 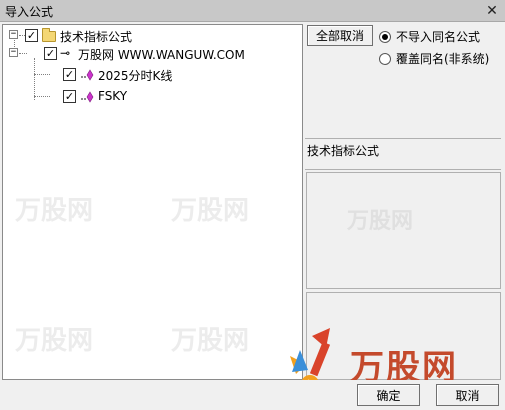 I want to click on radio-no-import-label: 不导入同名公式, so click(x=438, y=37).